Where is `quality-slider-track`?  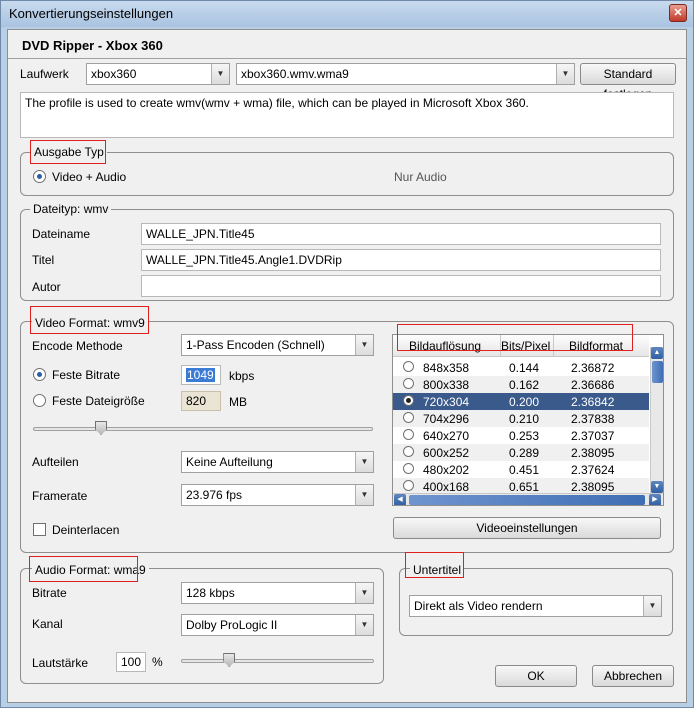 quality-slider-track is located at coordinates (203, 429).